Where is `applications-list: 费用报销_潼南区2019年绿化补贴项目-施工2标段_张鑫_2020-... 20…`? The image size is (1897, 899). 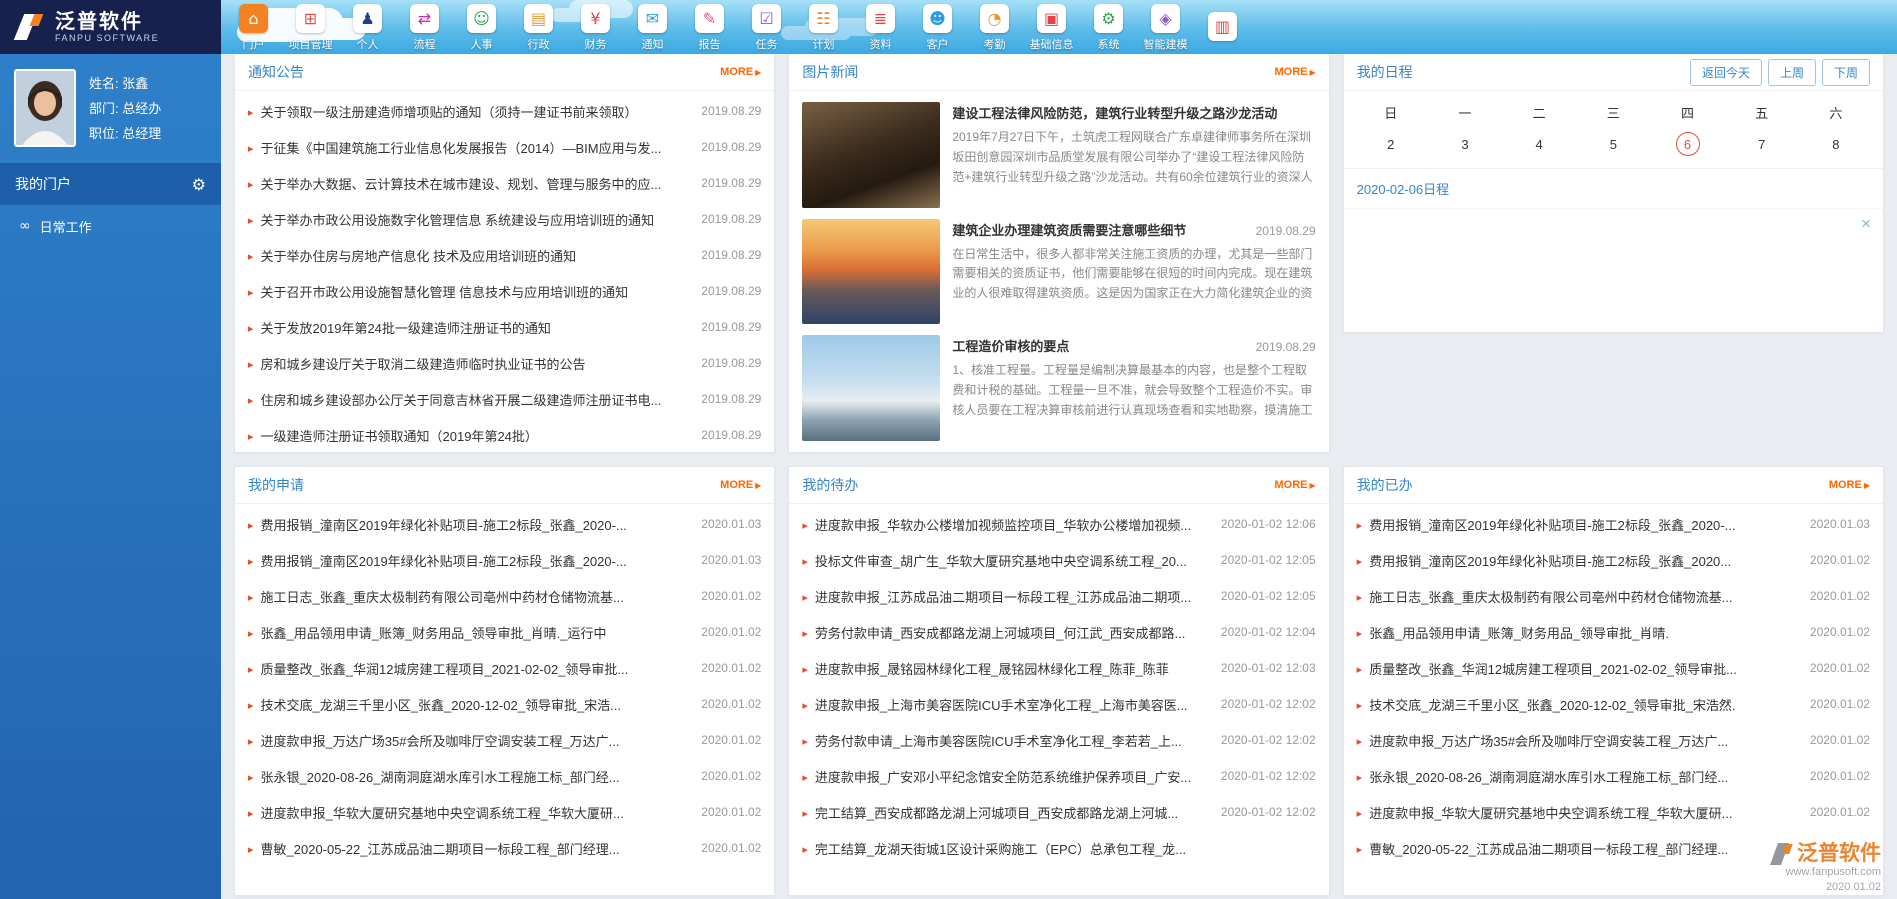
applications-list: 费用报销_潼南区2019年绿化补贴项目-施工2标段_张鑫_2020-... 20… is located at coordinates (504, 699).